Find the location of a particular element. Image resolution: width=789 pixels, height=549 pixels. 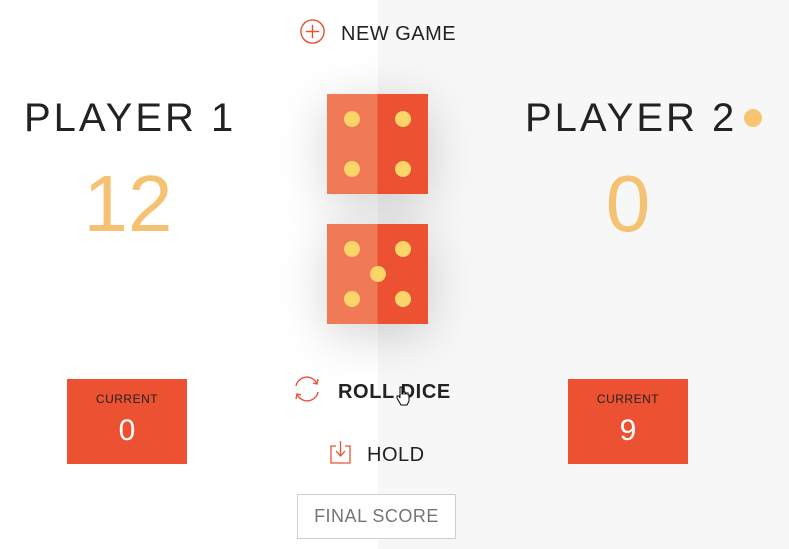

player-1-current-box: CURRENT 0 is located at coordinates (127, 421).